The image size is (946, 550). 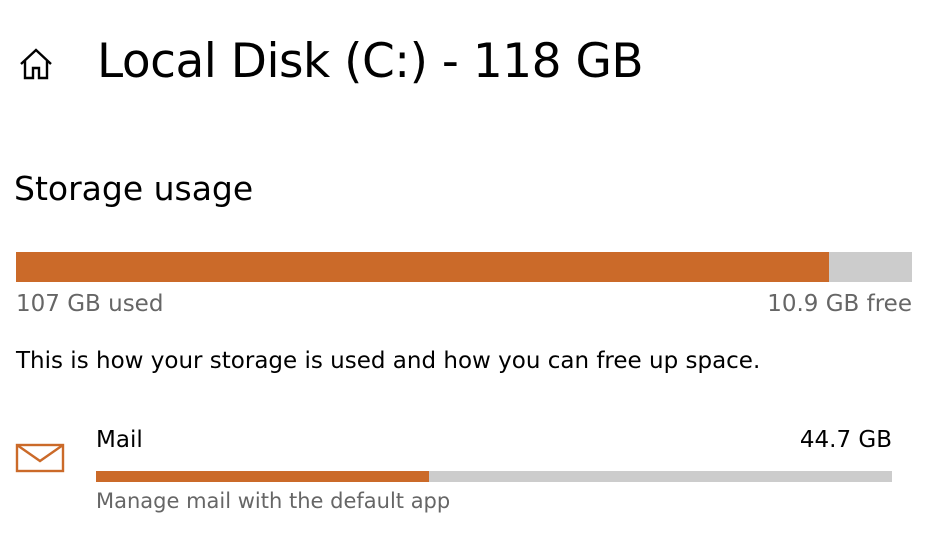 I want to click on storage-usage-heading: Storage usage, so click(x=134, y=188).